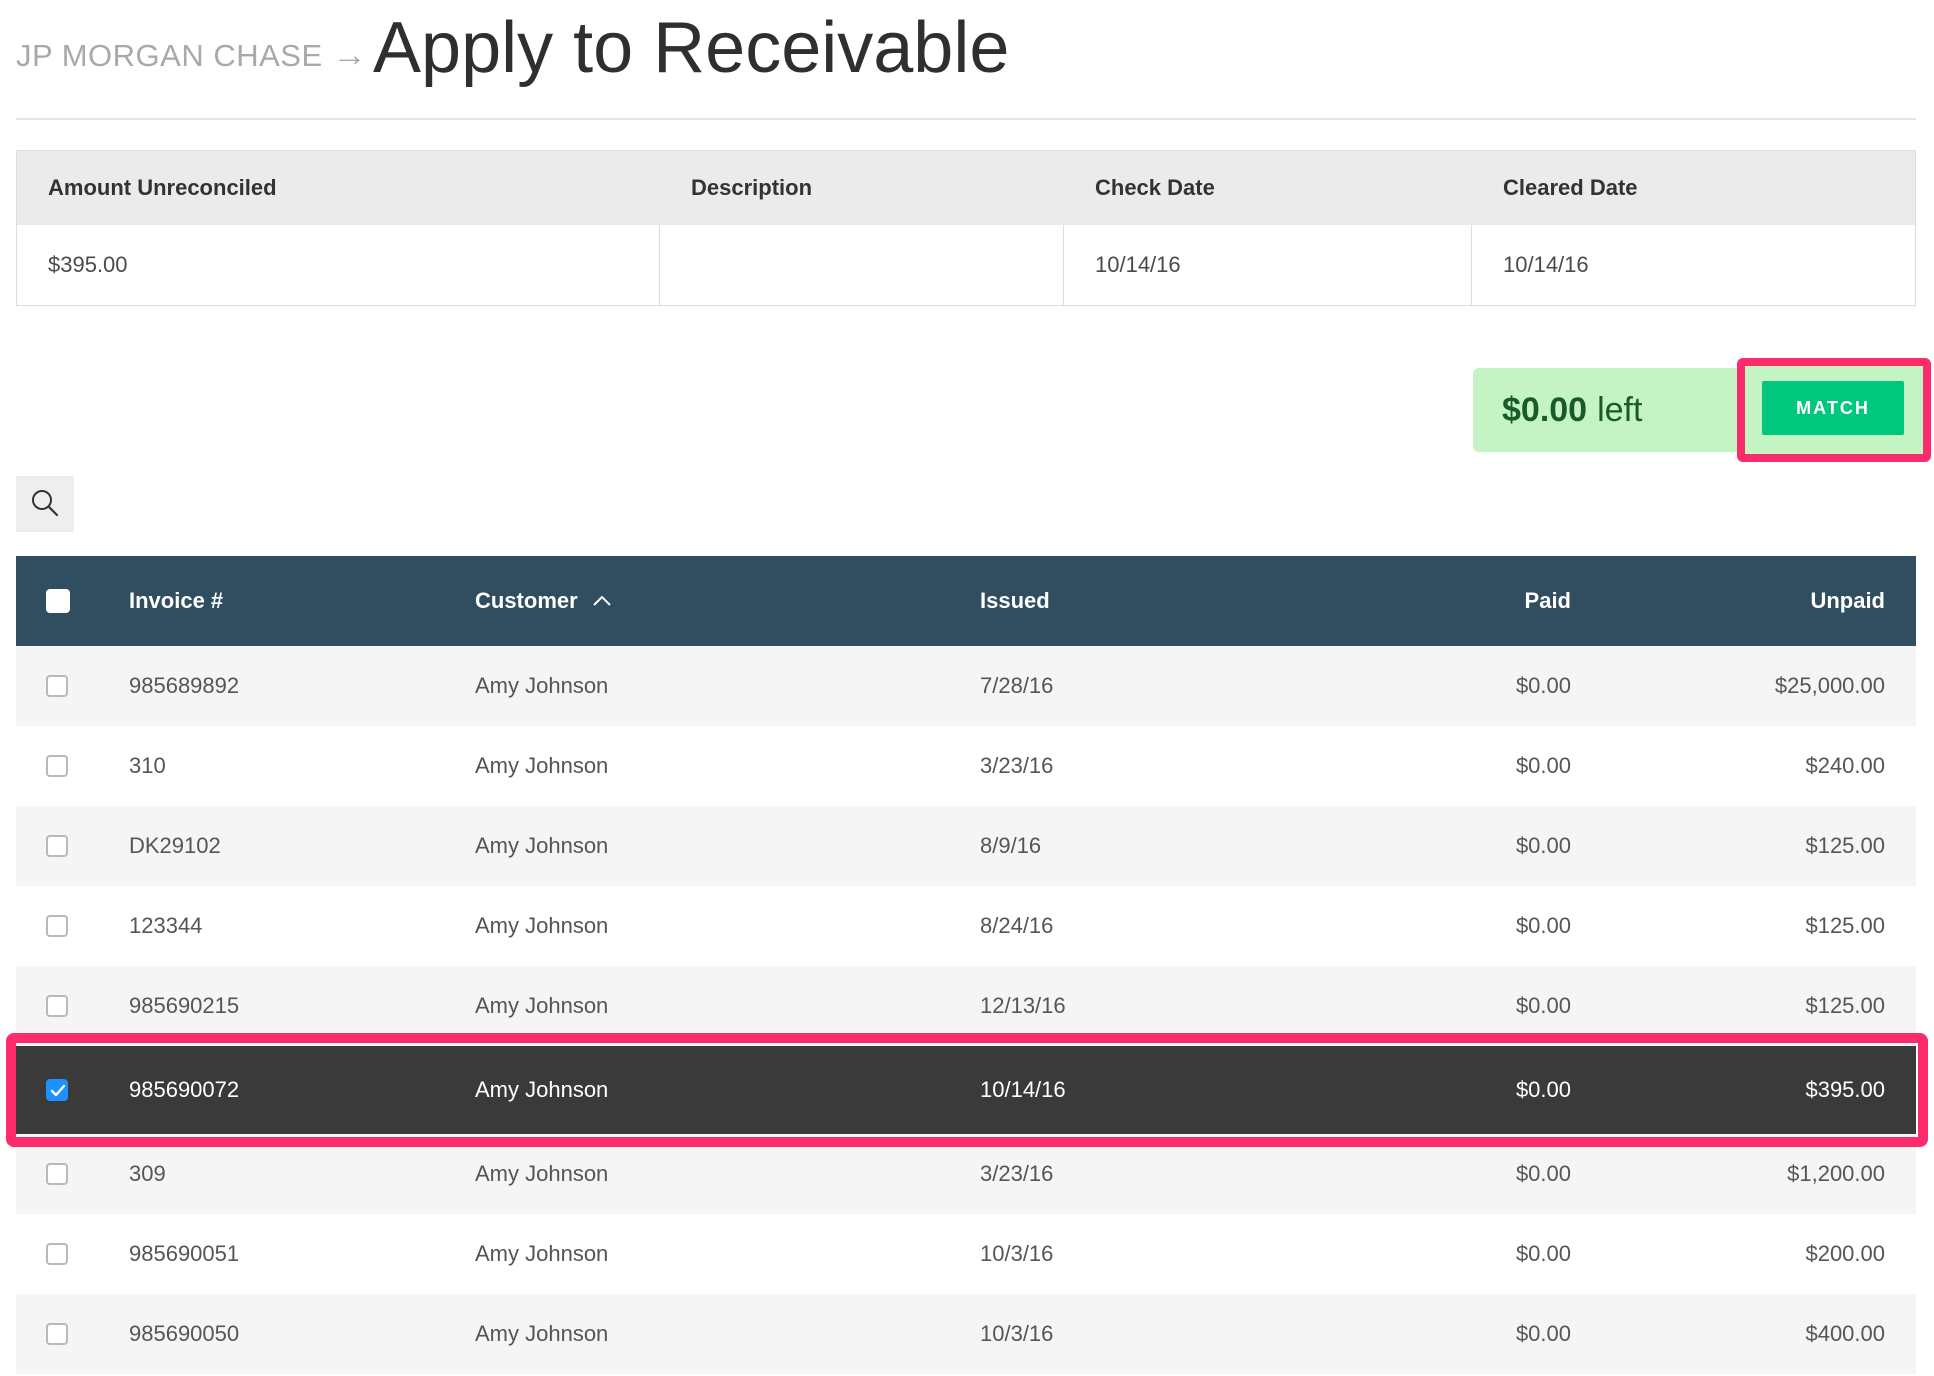 The width and height of the screenshot is (1934, 1376). What do you see at coordinates (147, 1173) in the screenshot?
I see `invoice-number: 309` at bounding box center [147, 1173].